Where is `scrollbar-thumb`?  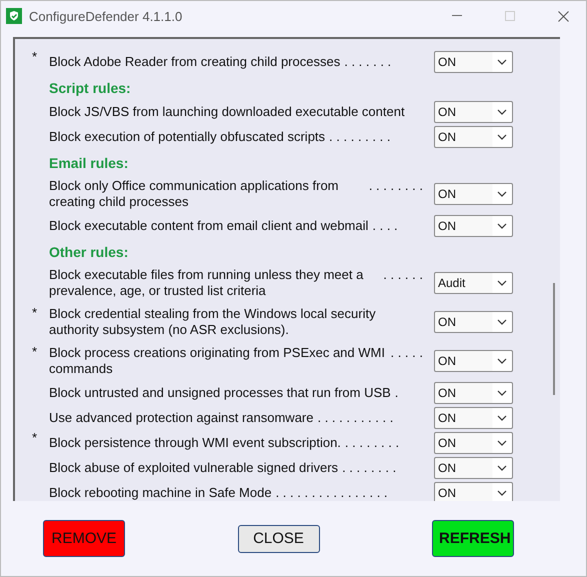
scrollbar-thumb is located at coordinates (554, 339).